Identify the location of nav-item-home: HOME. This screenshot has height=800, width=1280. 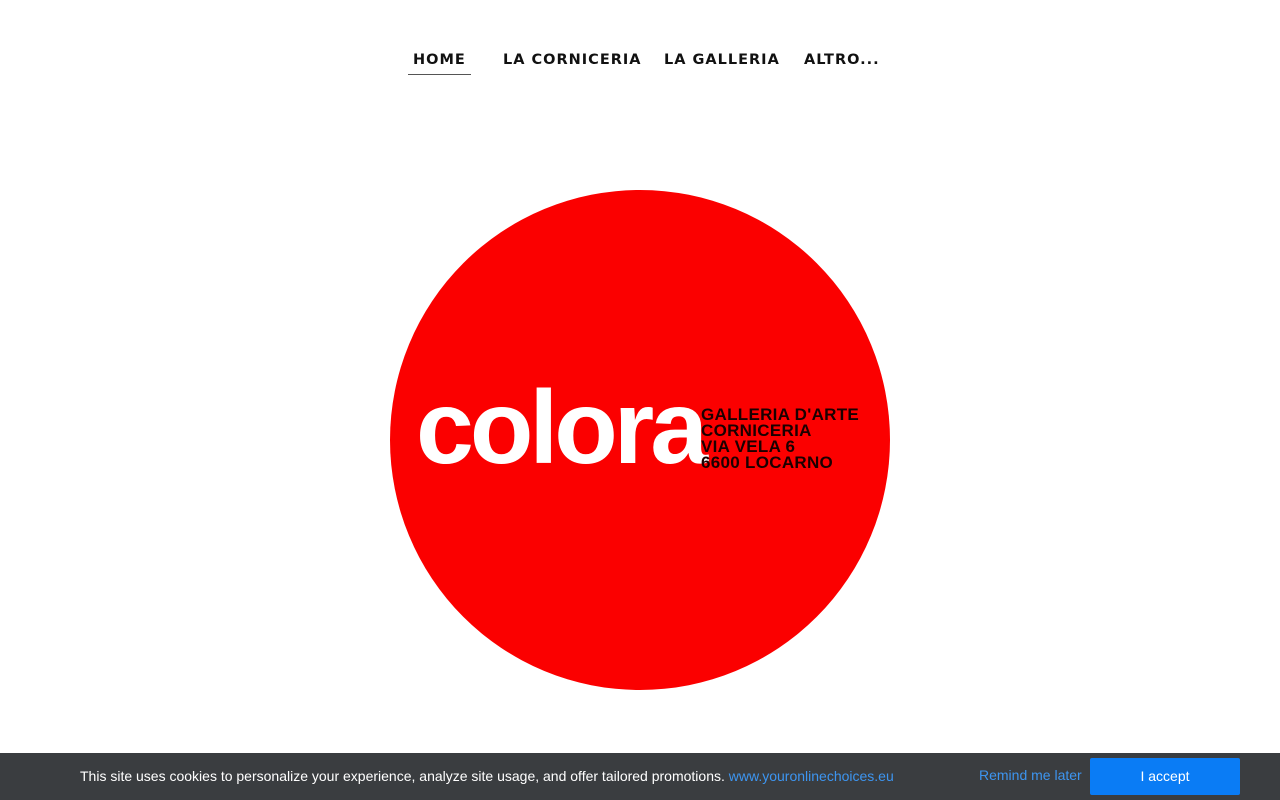
(439, 61).